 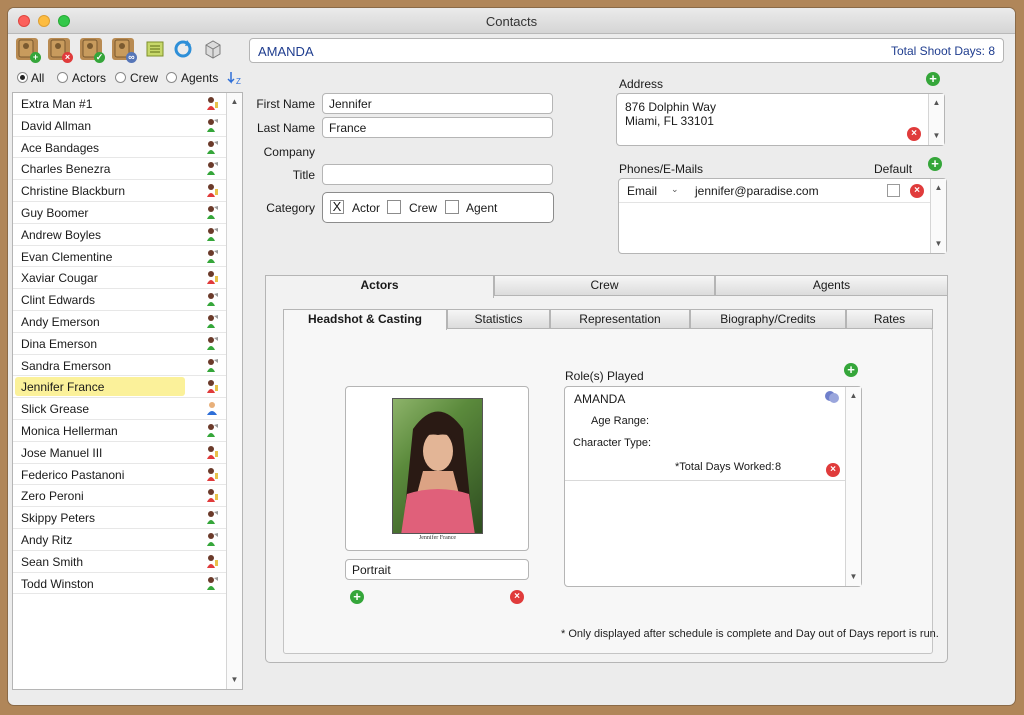 I want to click on address-scroll-up-icon: ▲, so click(x=936, y=103).